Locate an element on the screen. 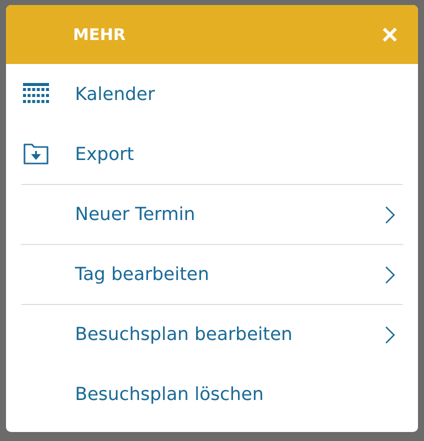  menu-item: Besuchsplan löschen is located at coordinates (212, 394).